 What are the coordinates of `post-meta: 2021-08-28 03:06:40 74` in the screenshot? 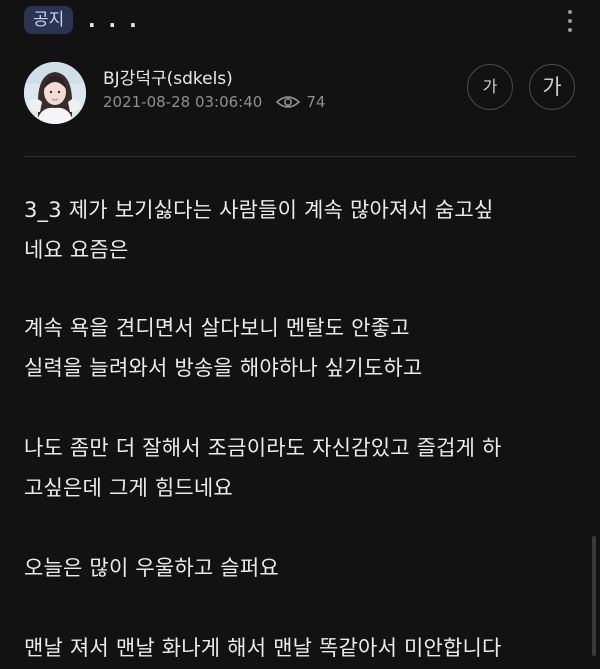 It's located at (214, 102).